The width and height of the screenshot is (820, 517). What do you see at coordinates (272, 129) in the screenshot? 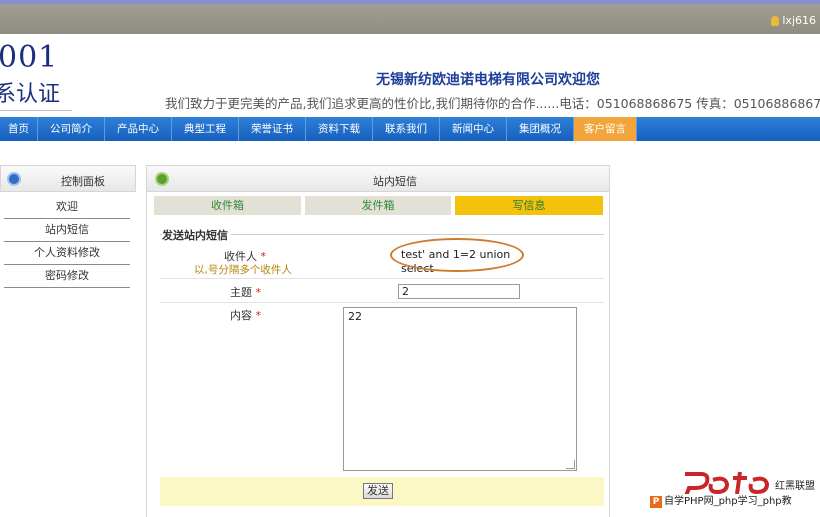
I see `nav-item-honors: 荣誉证书` at bounding box center [272, 129].